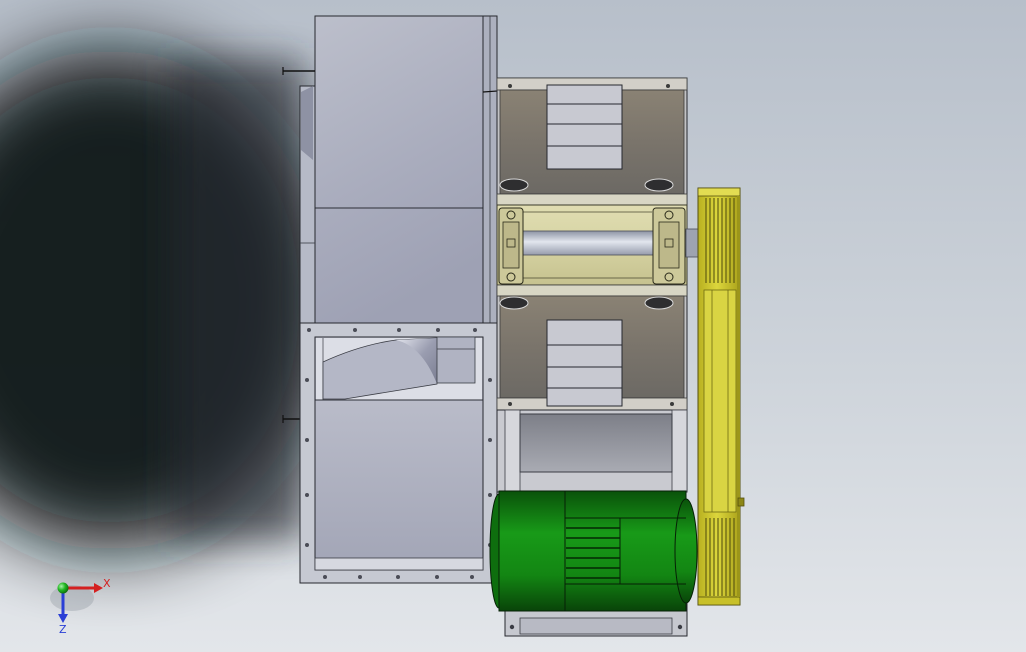 This screenshot has width=1026, height=652. Describe the element at coordinates (63, 588) in the screenshot. I see `triad-y-axis-origin` at that location.